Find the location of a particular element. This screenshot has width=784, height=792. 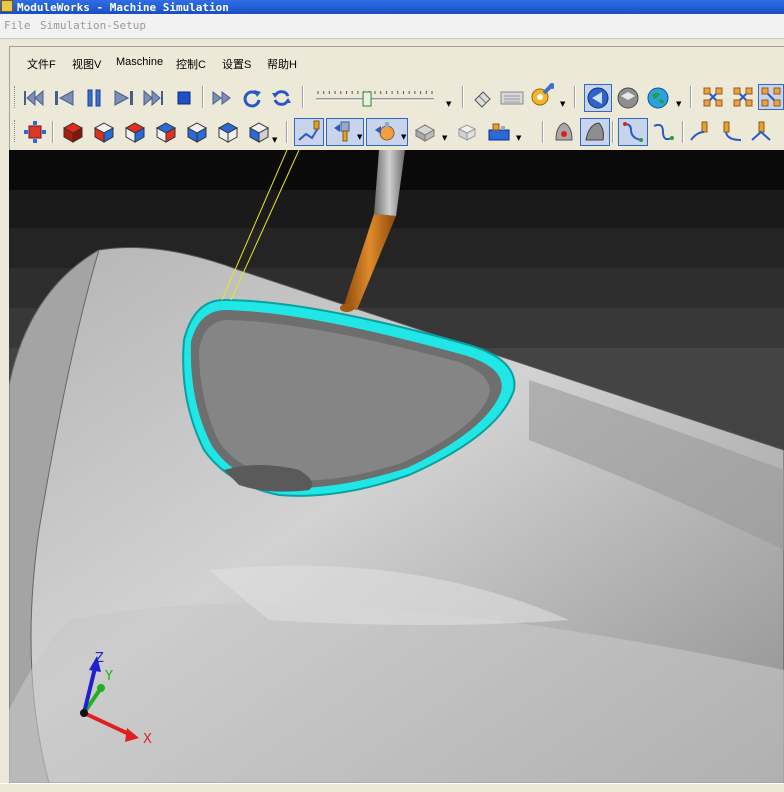

cube-front-button is located at coordinates (104, 132).